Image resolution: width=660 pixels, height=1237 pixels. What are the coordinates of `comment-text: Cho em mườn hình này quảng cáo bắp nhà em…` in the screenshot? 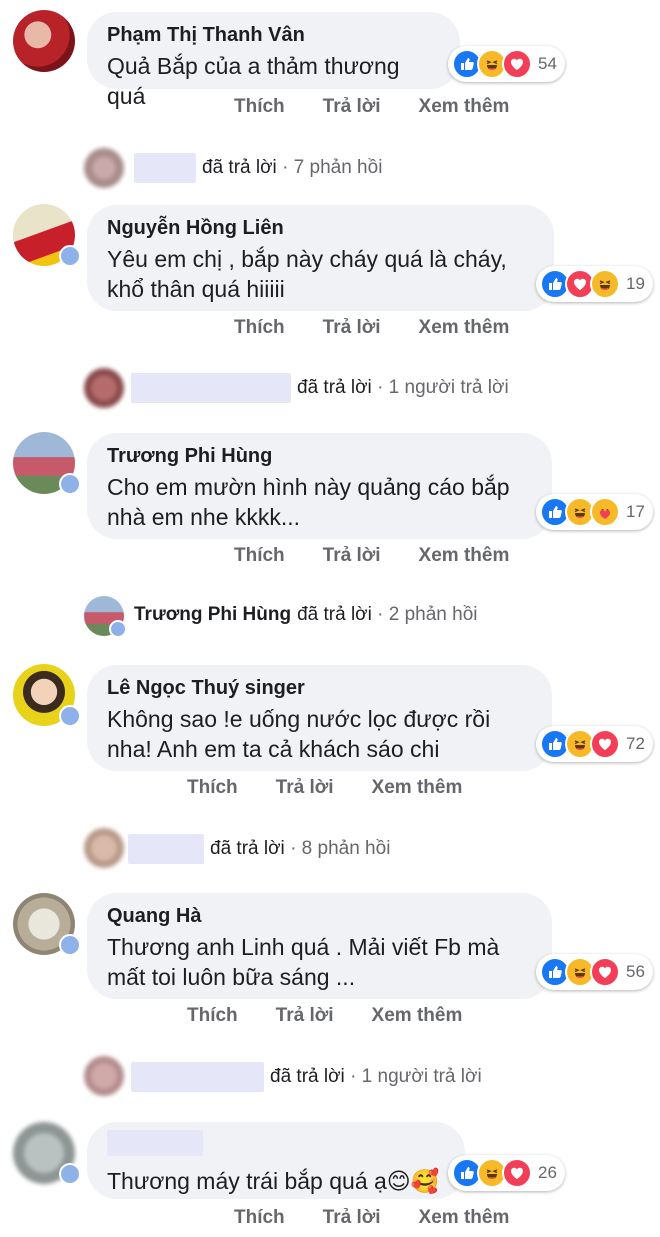 It's located at (308, 502).